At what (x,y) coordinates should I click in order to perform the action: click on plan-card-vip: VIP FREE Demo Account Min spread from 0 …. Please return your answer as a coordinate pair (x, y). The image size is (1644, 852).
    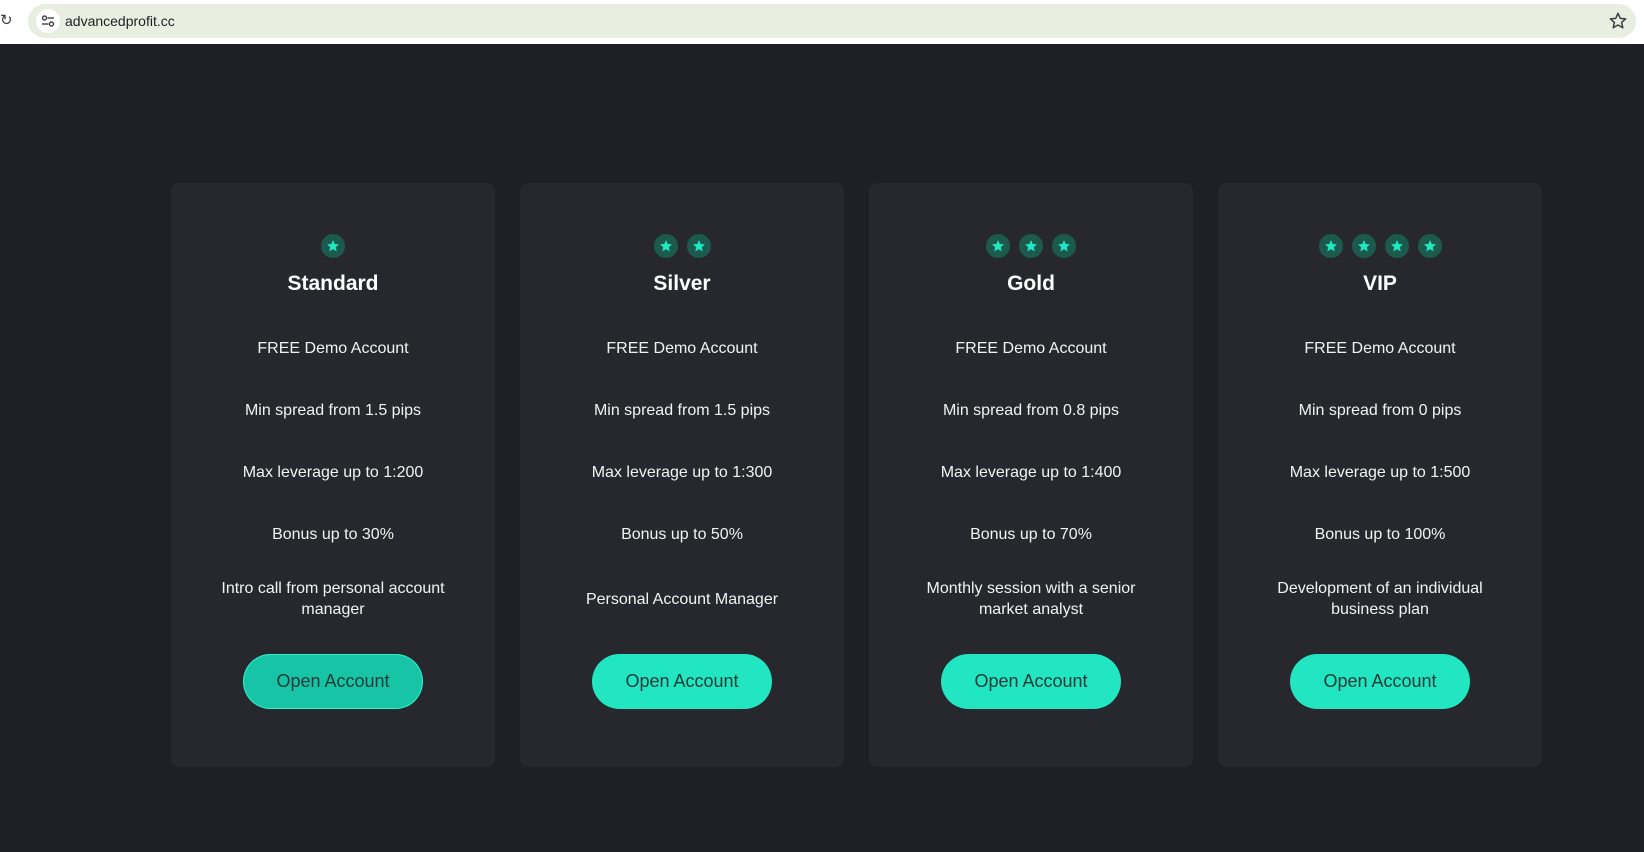
    Looking at the image, I should click on (1380, 475).